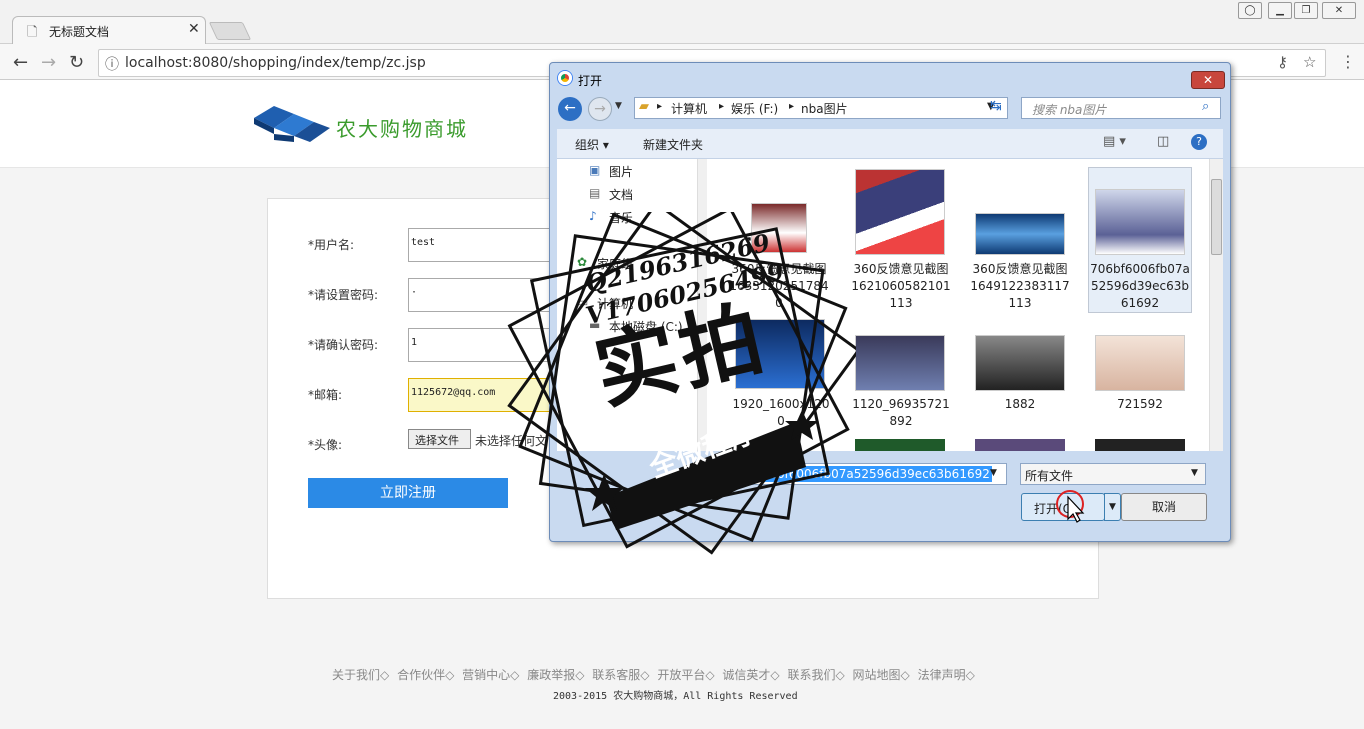 This screenshot has height=729, width=1364. I want to click on scrollbar-thumb, so click(1216, 217).